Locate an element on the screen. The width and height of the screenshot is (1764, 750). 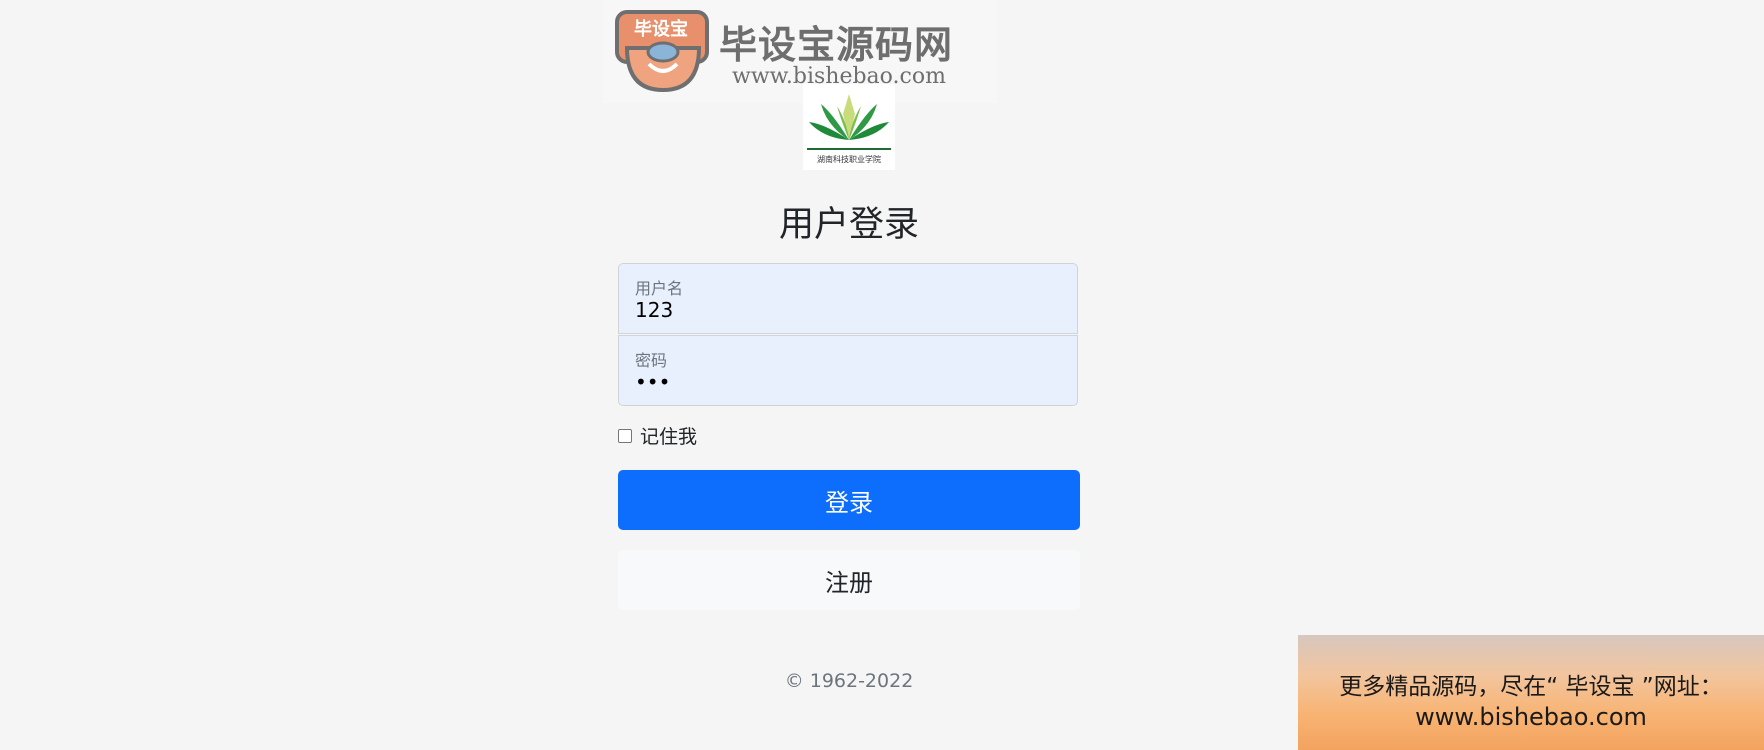
copyright-text: © 1962-2022 is located at coordinates (849, 681).